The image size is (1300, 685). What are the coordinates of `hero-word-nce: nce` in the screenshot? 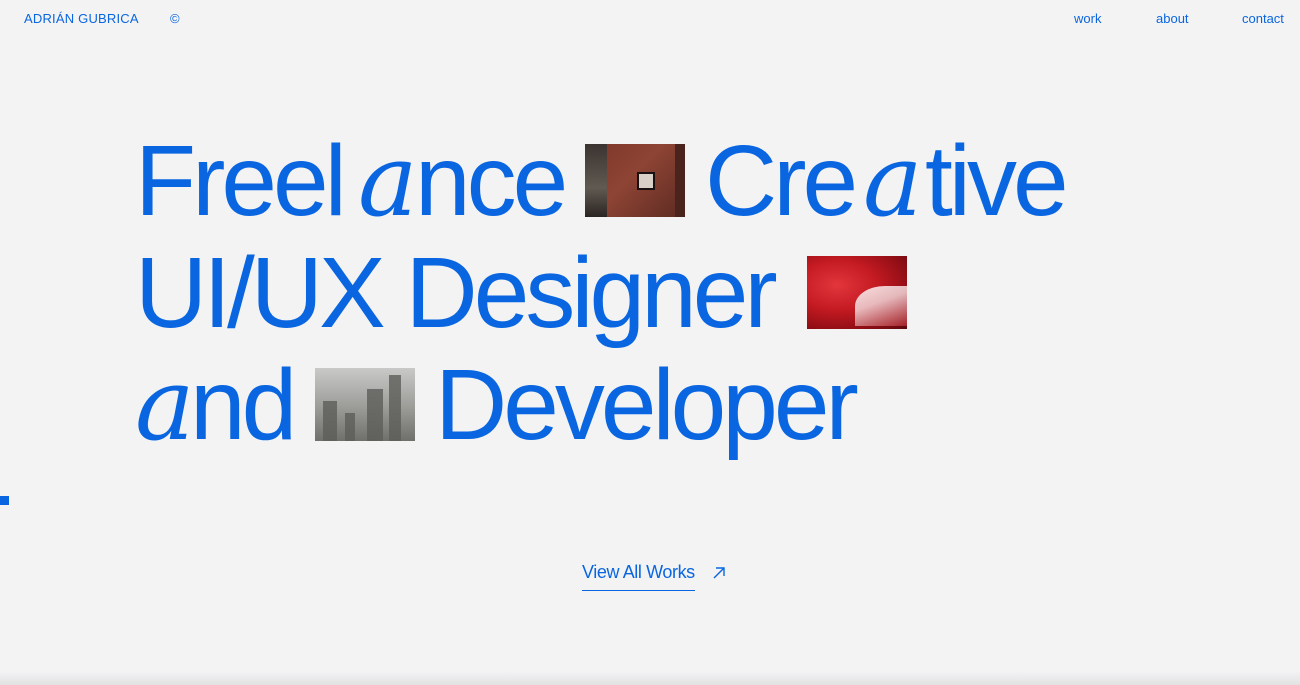 It's located at (491, 181).